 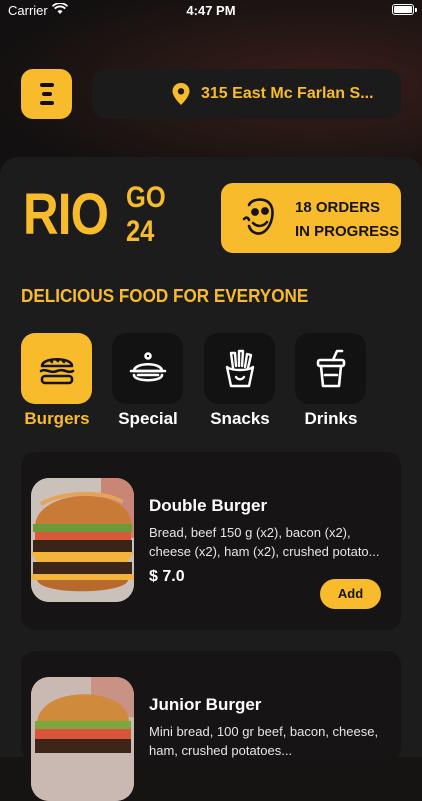 I want to click on product-name: Junior Burger, so click(x=205, y=704).